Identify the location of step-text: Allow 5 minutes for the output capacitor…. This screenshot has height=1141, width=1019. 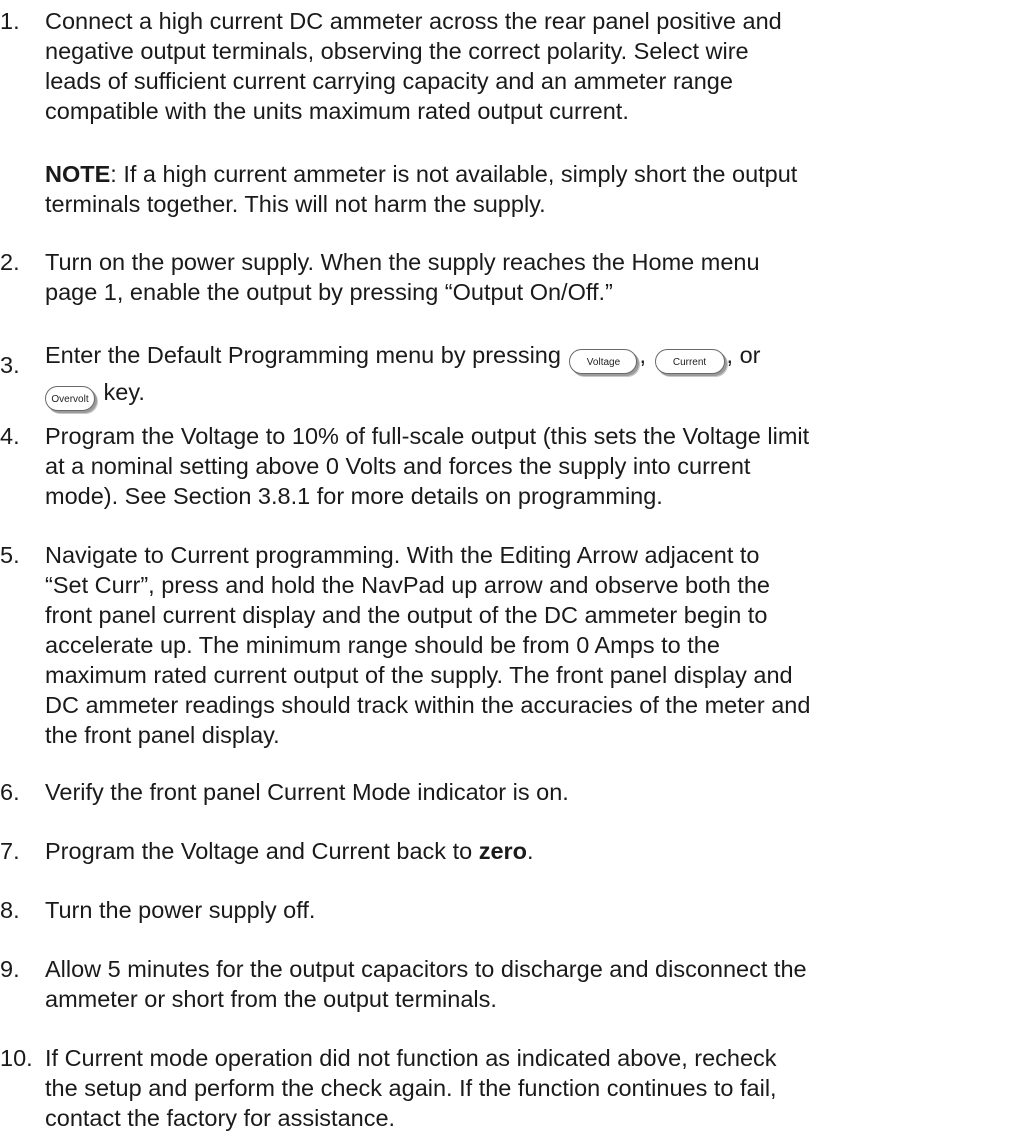
(525, 984).